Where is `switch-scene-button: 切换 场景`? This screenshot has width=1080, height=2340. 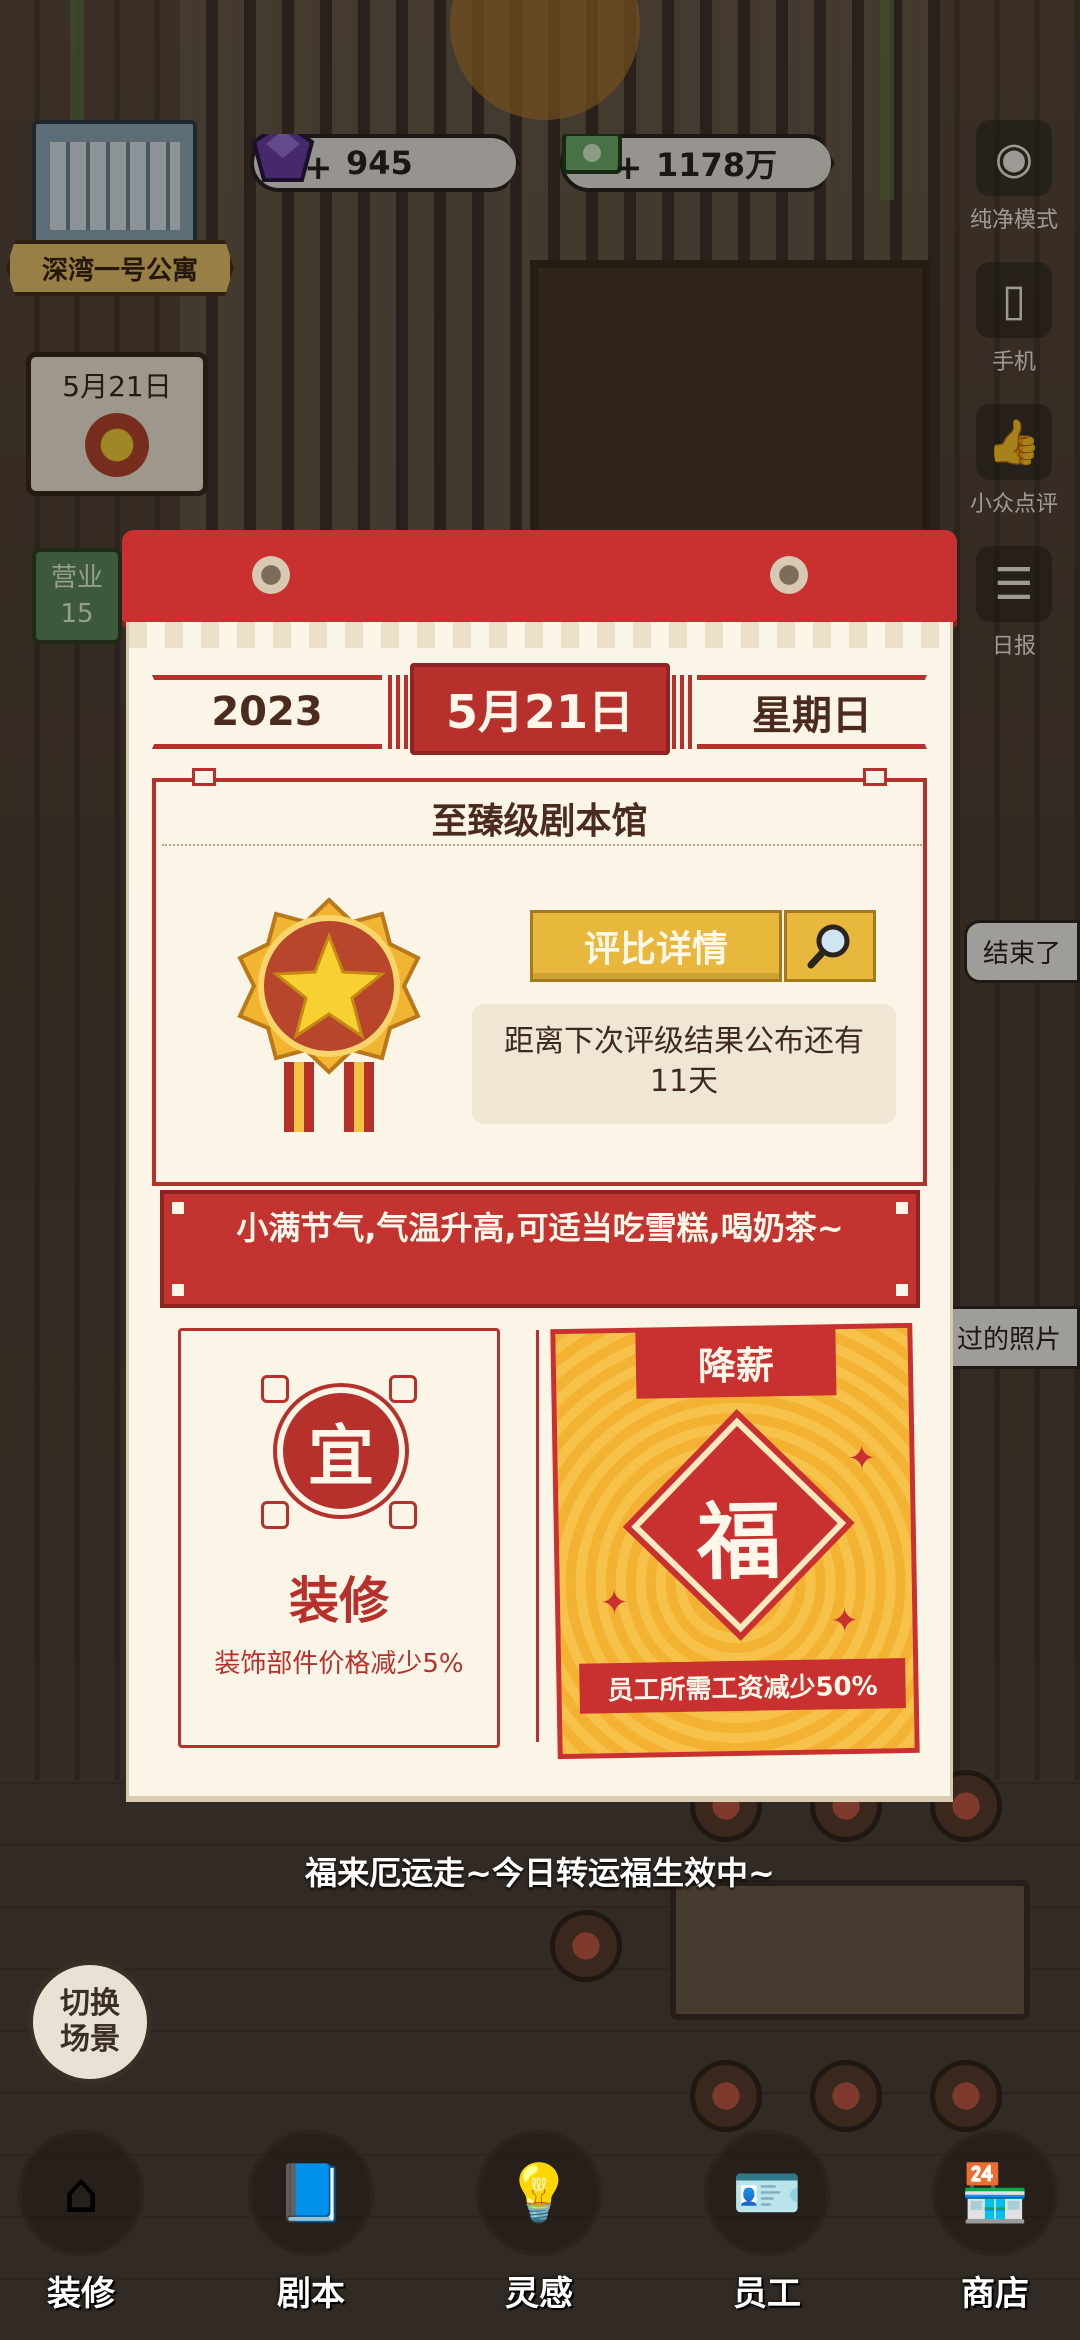 switch-scene-button: 切换 场景 is located at coordinates (90, 2022).